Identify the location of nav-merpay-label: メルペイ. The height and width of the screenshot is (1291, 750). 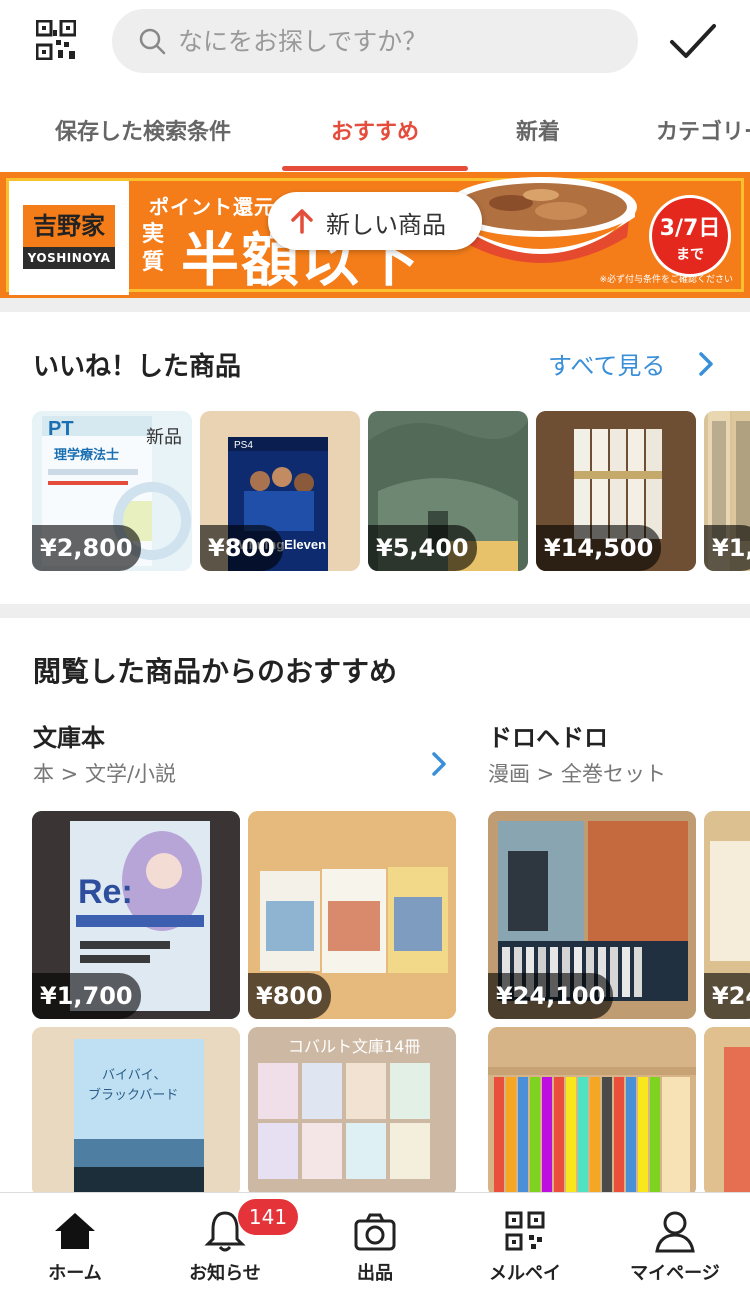
(525, 1273).